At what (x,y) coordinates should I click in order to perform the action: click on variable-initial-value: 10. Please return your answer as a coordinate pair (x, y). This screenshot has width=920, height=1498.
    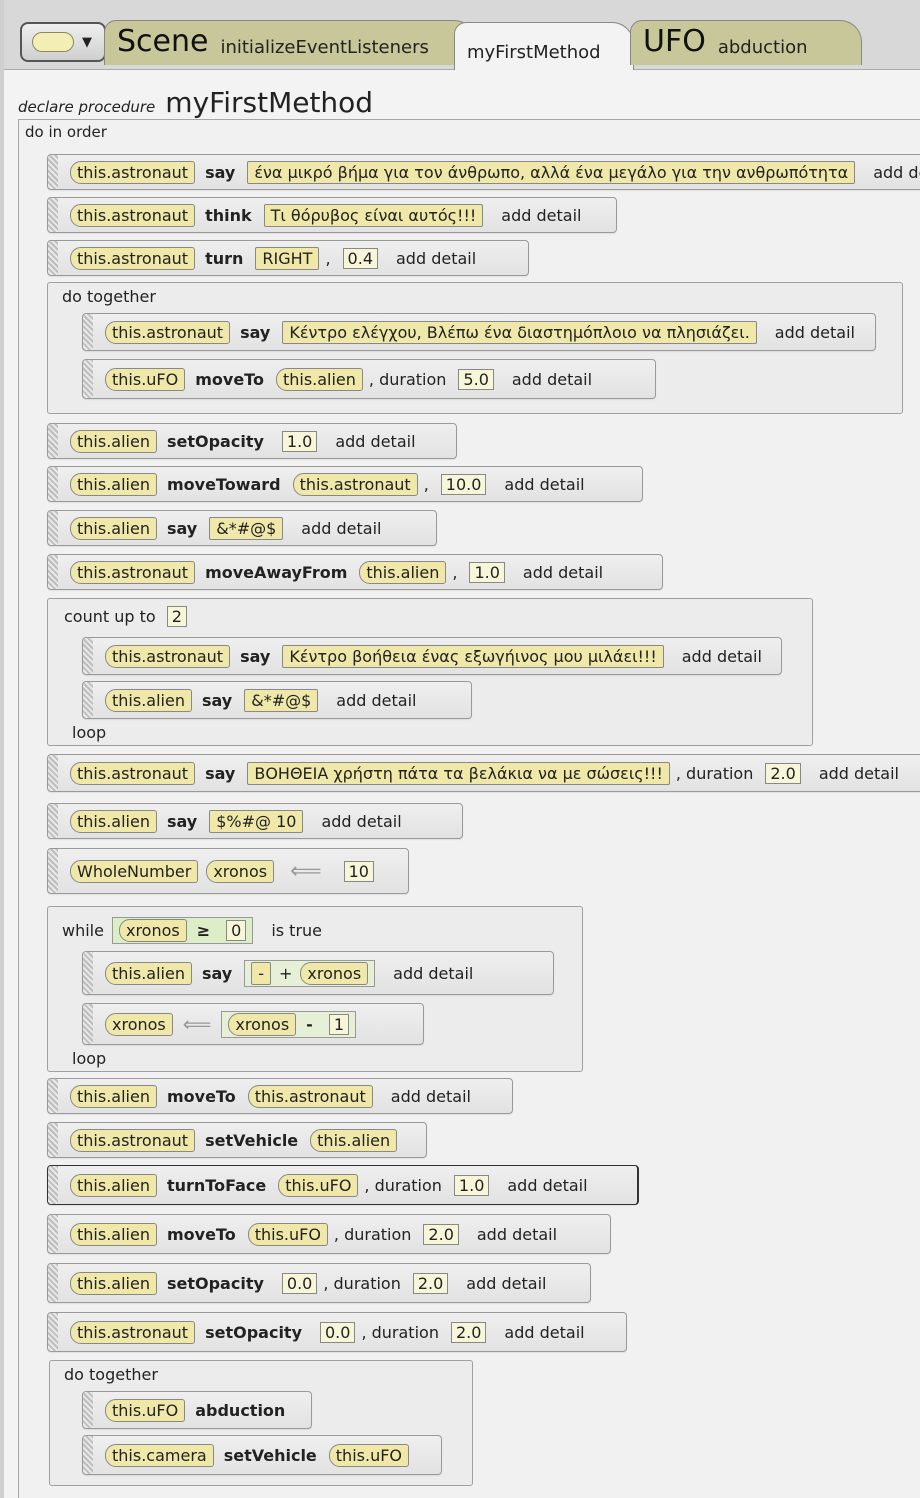
    Looking at the image, I should click on (358, 871).